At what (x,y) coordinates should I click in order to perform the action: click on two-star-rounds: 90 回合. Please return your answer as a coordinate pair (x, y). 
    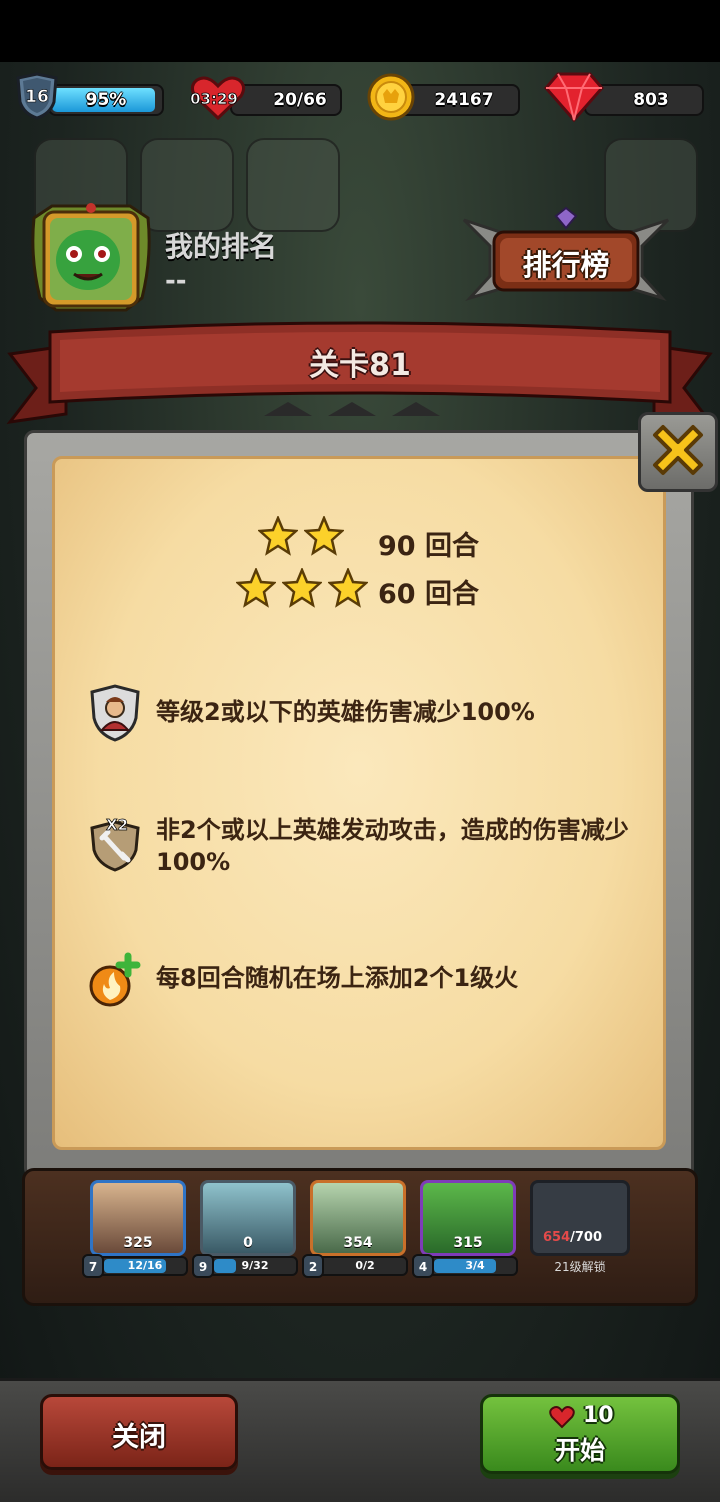
    Looking at the image, I should click on (428, 546).